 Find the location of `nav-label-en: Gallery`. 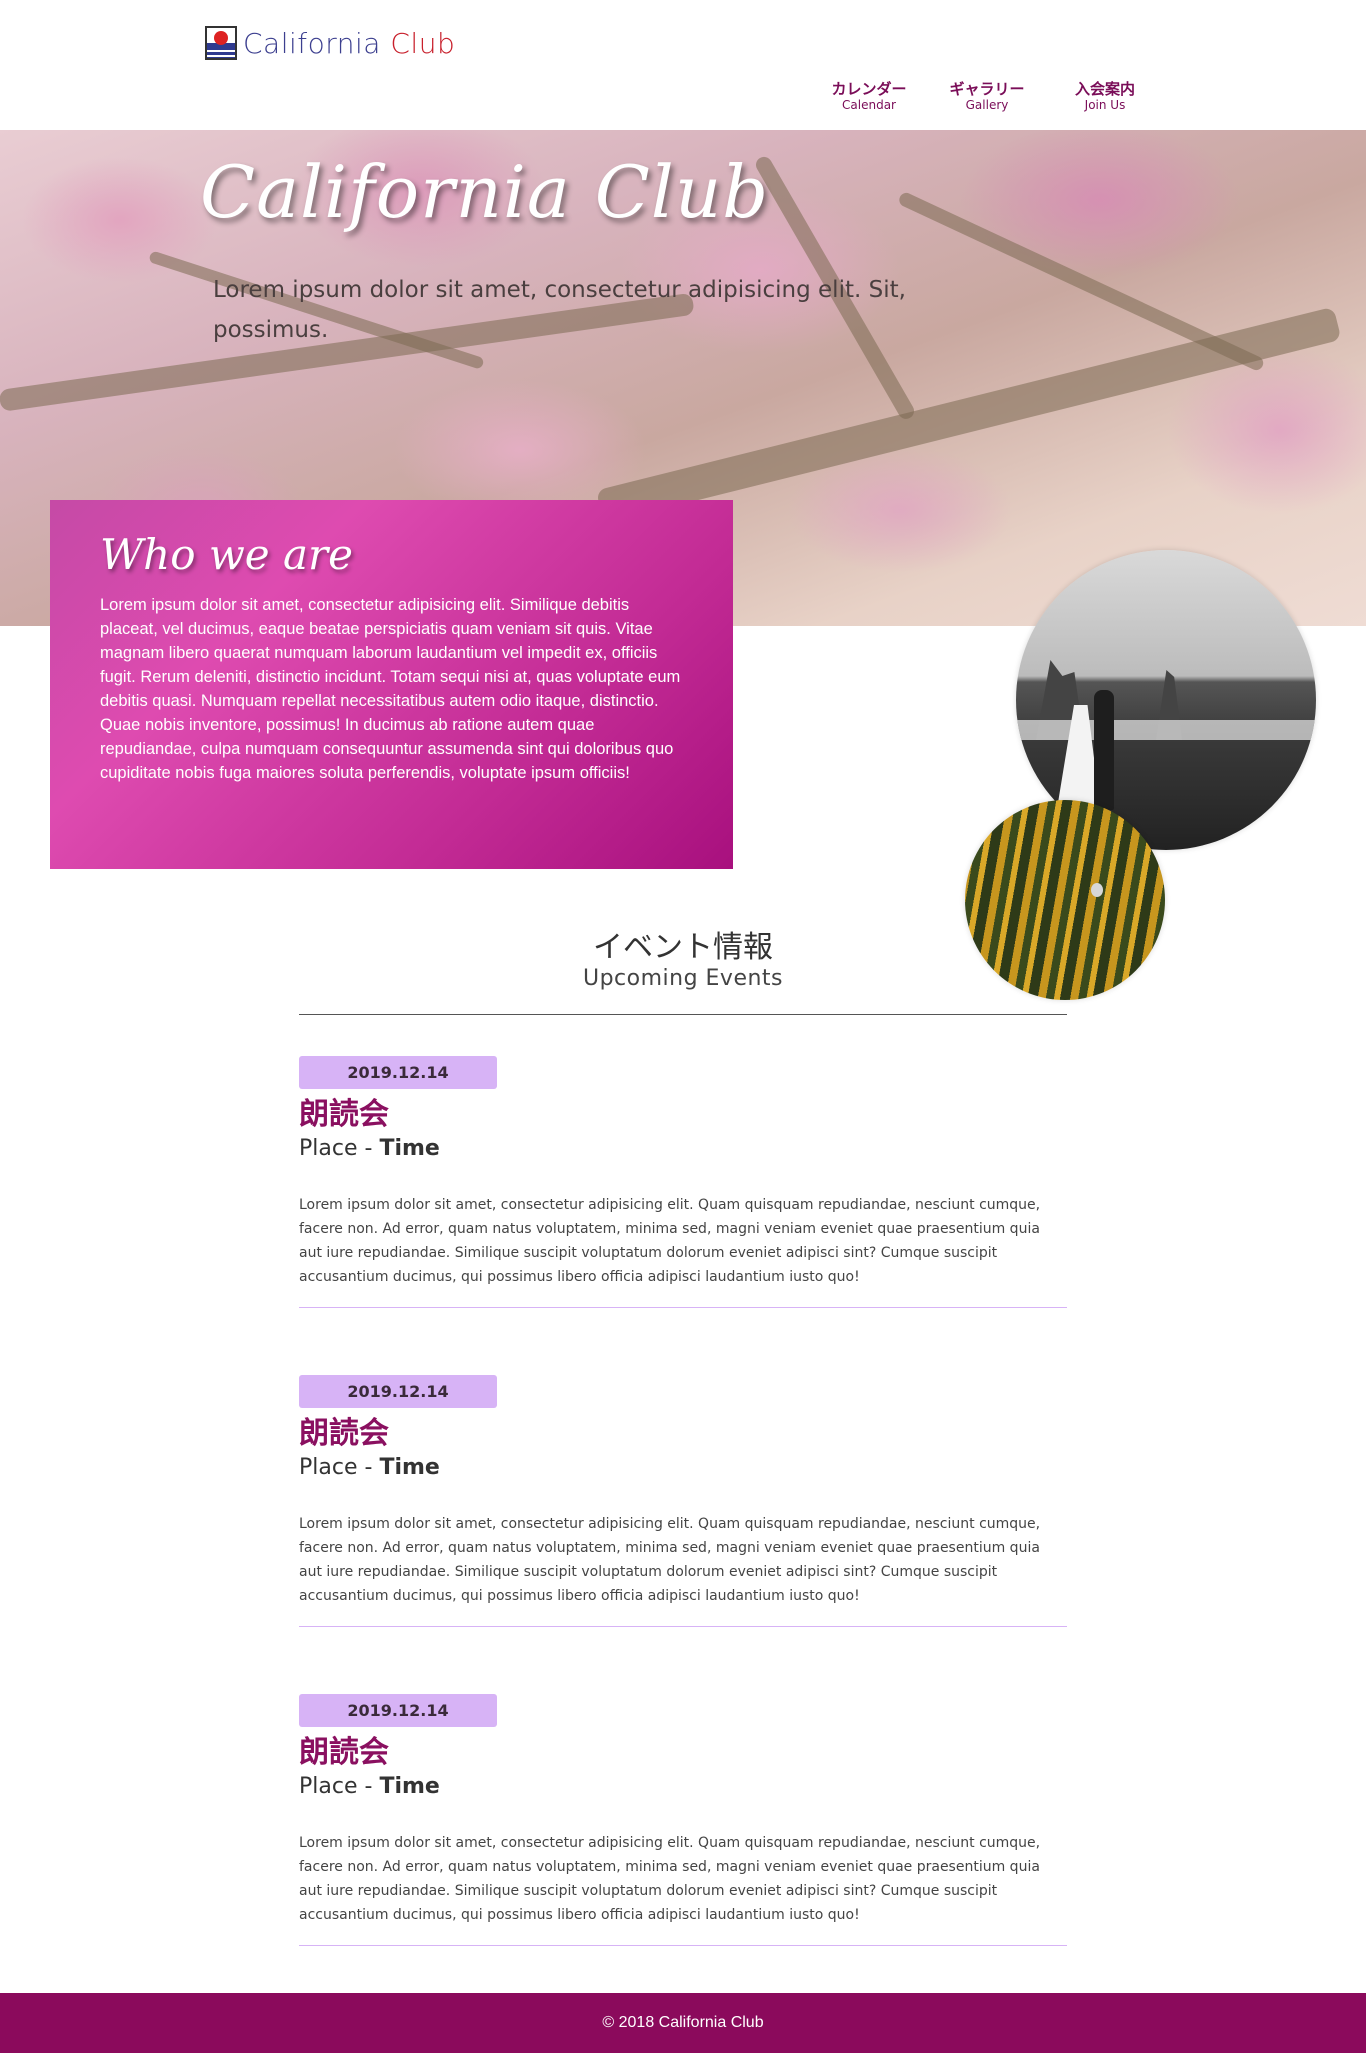

nav-label-en: Gallery is located at coordinates (987, 105).